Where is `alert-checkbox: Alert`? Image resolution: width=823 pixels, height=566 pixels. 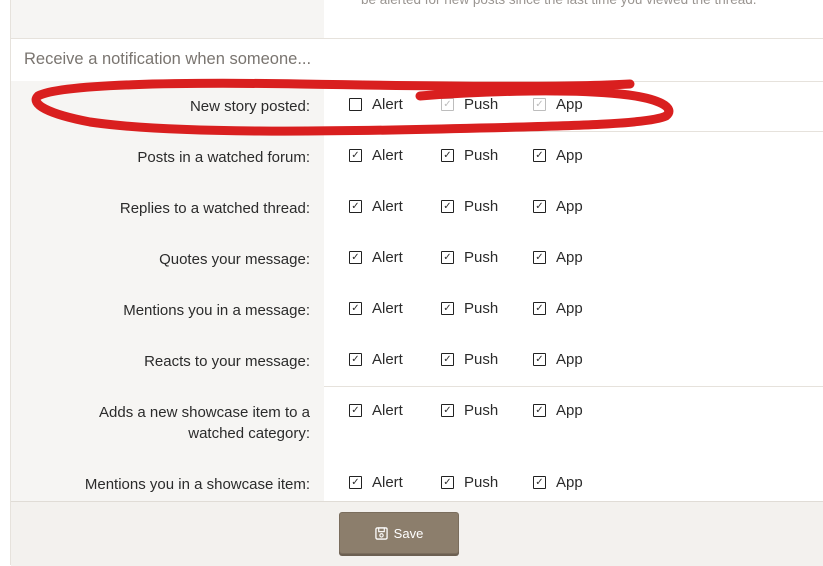 alert-checkbox: Alert is located at coordinates (376, 104).